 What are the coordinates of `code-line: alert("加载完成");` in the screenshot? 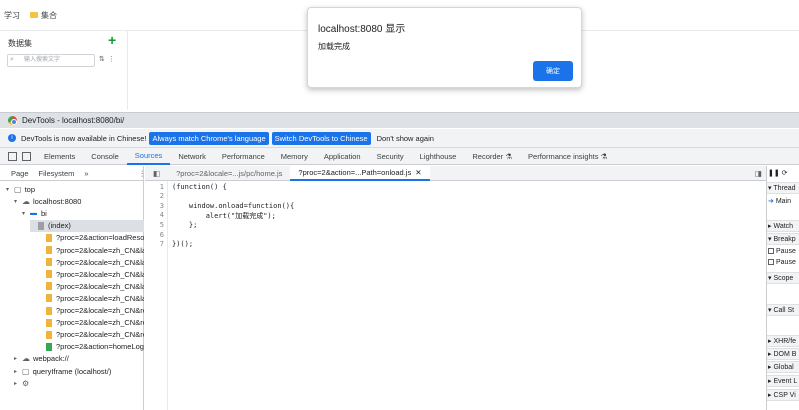 It's located at (224, 216).